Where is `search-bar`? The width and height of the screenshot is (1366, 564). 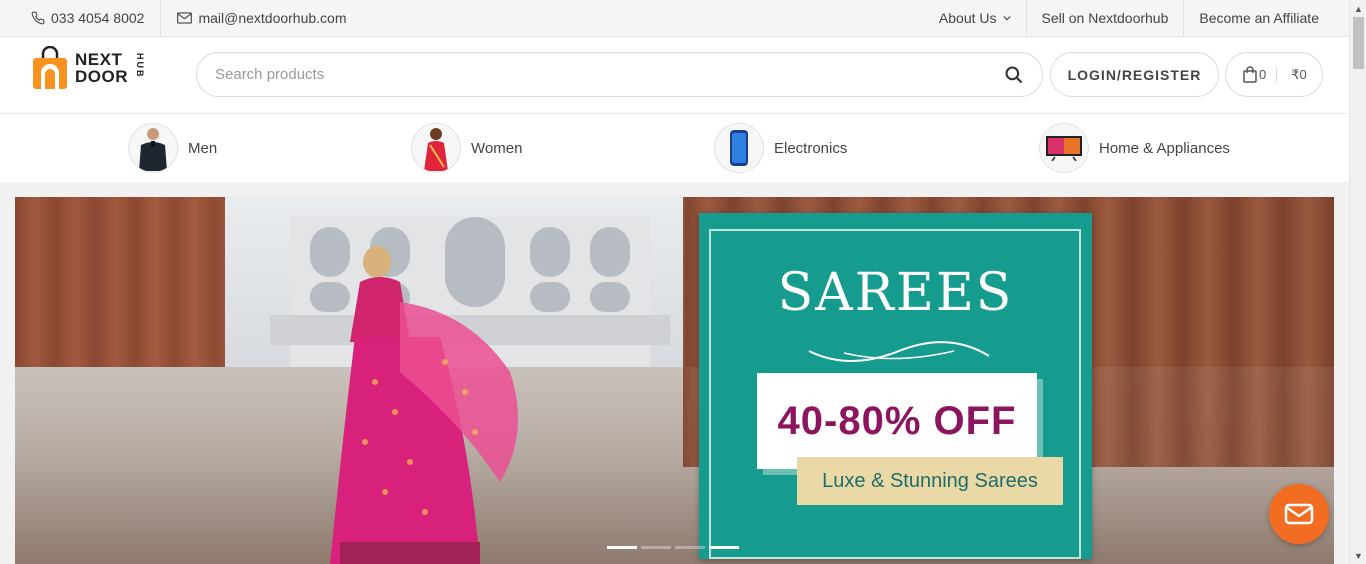
search-bar is located at coordinates (619, 74).